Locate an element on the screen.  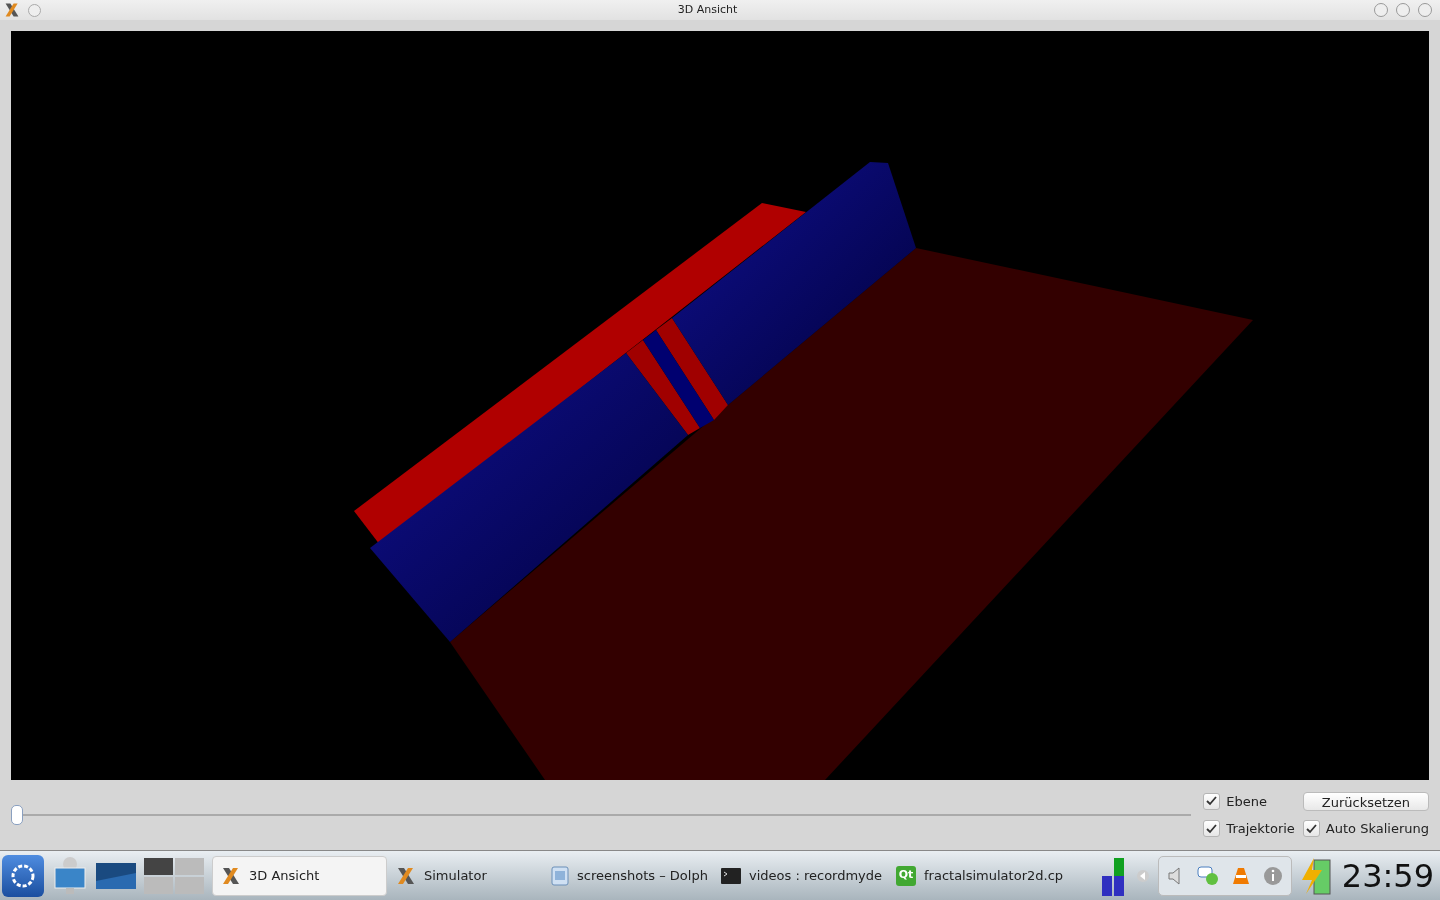
qt-logo-icon: Qt is located at coordinates (906, 875).